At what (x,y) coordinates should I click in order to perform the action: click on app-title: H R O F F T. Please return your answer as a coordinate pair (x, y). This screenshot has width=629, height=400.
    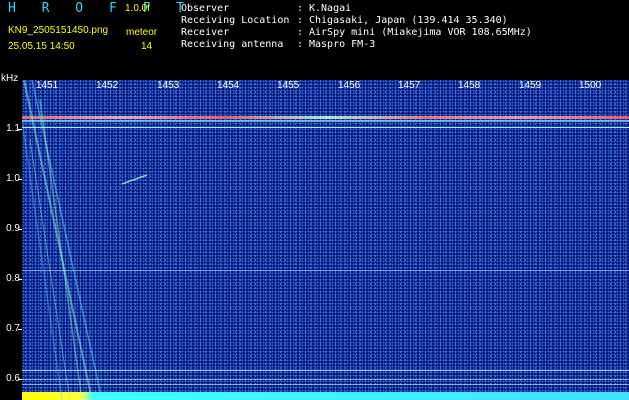
    Looking at the image, I should click on (101, 8).